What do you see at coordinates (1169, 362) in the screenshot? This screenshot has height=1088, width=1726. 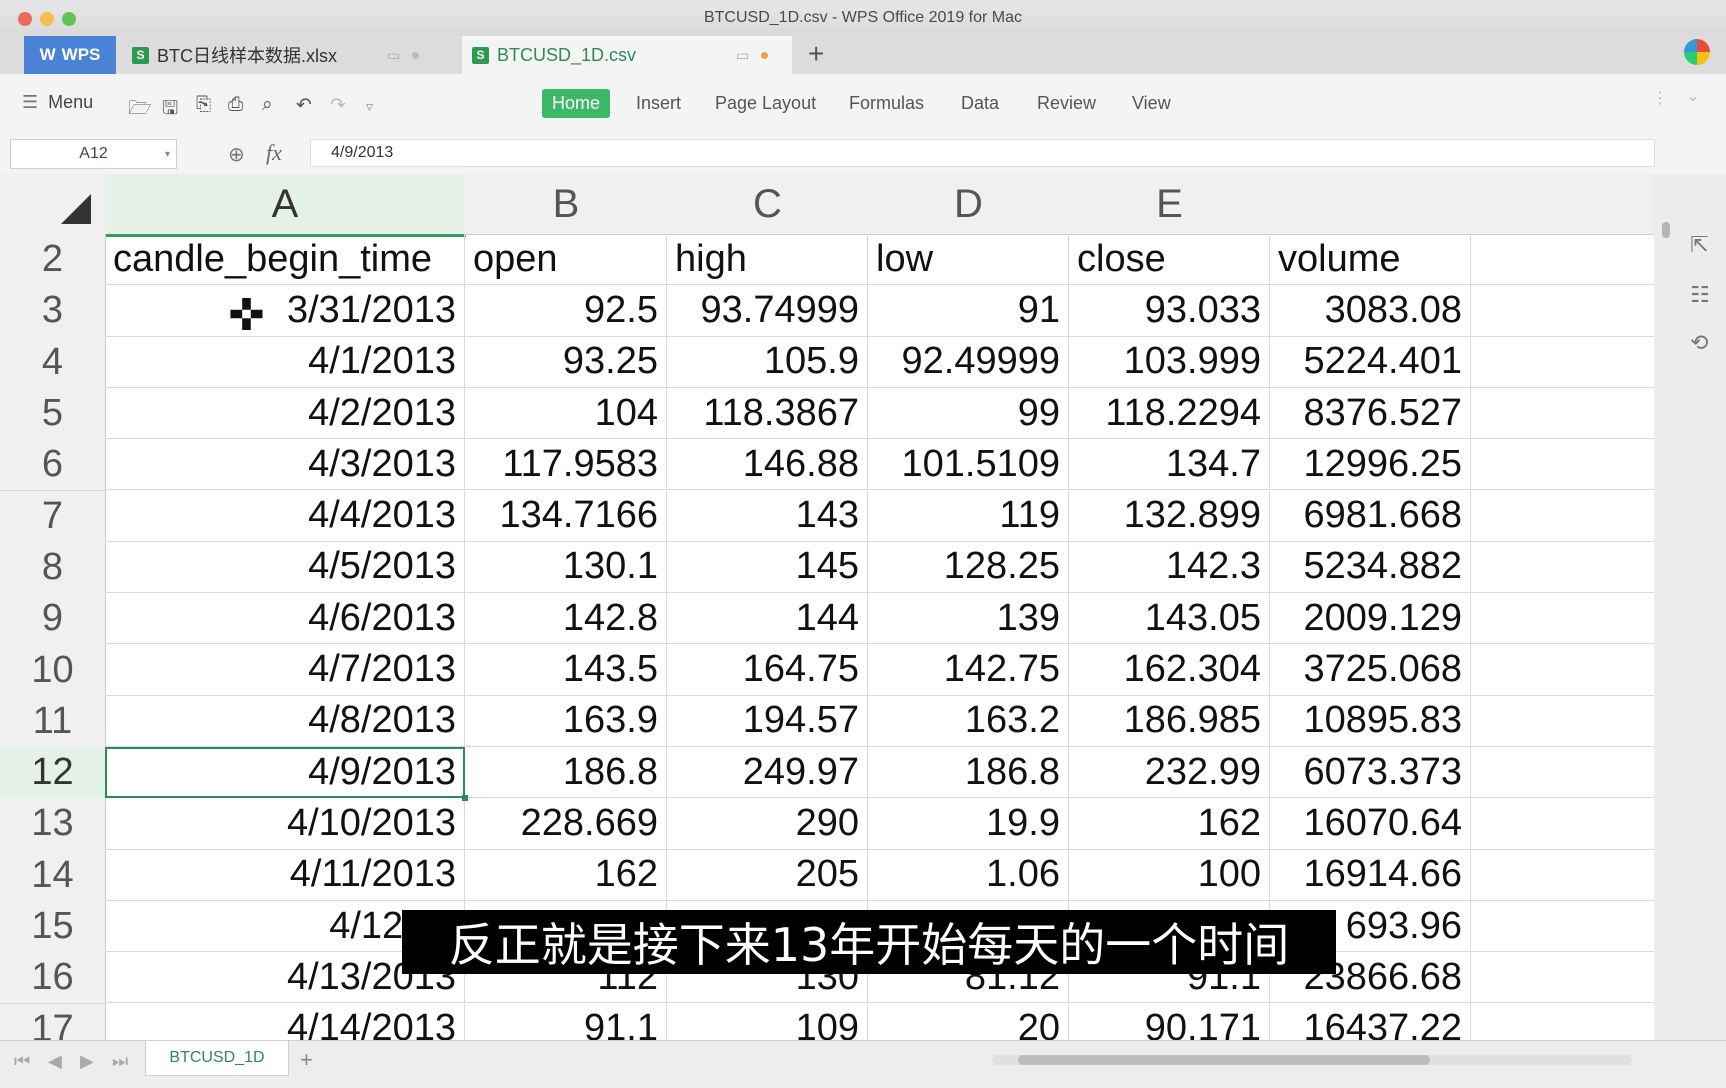 I see `table-cell: 103.999` at bounding box center [1169, 362].